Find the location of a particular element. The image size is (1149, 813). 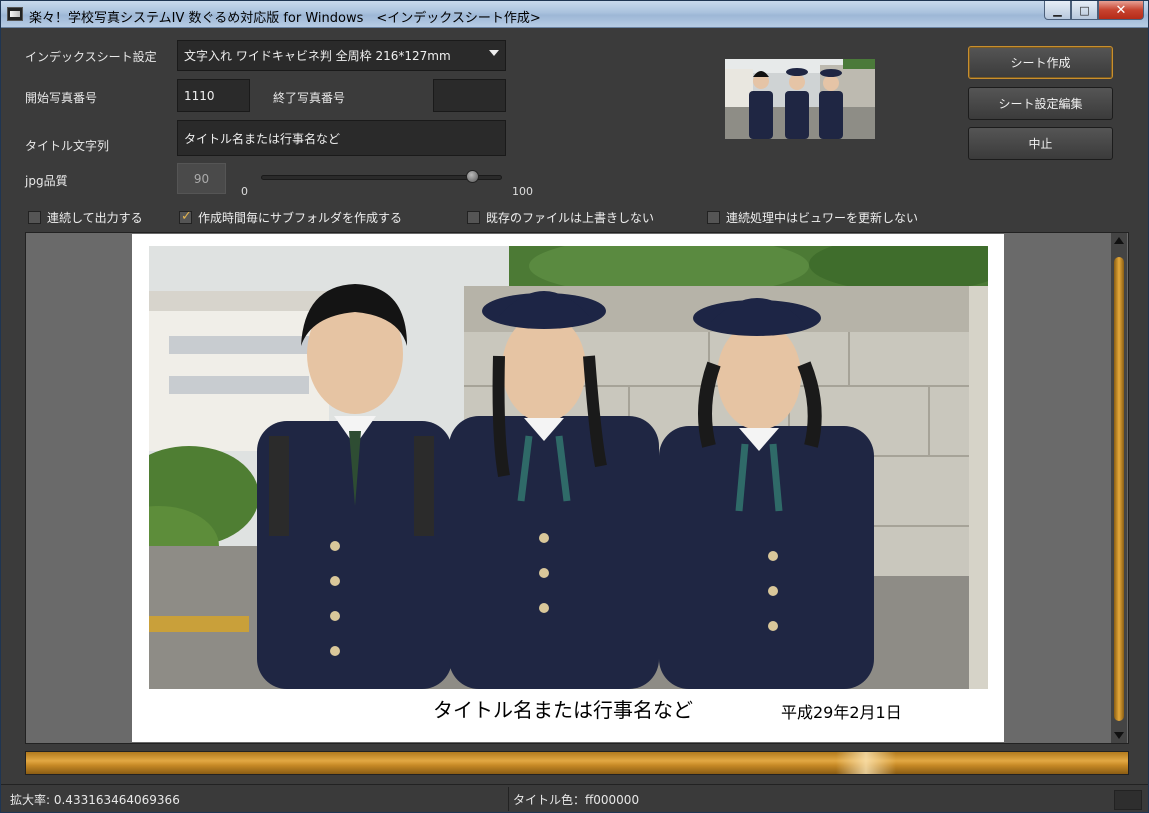

maximize-button: □ is located at coordinates (1084, 10).